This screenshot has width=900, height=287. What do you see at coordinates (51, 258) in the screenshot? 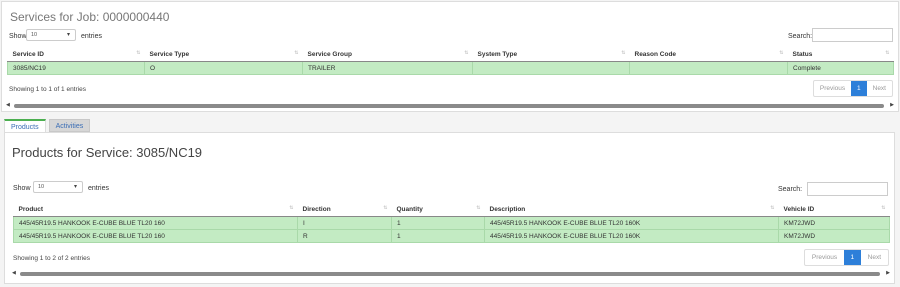
I see `table-info: Showing 1 to 2 of 2 entries` at bounding box center [51, 258].